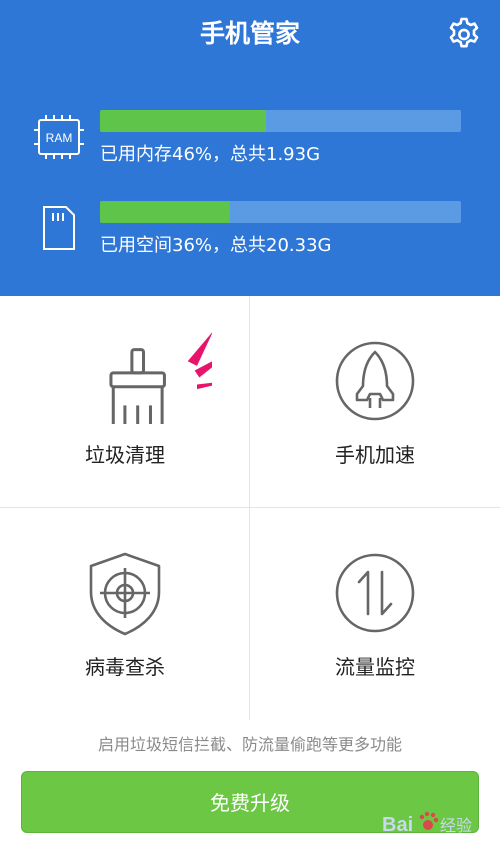 This screenshot has height=853, width=500. What do you see at coordinates (125, 667) in the screenshot?
I see `feature-virus-scan-label: 病毒查杀` at bounding box center [125, 667].